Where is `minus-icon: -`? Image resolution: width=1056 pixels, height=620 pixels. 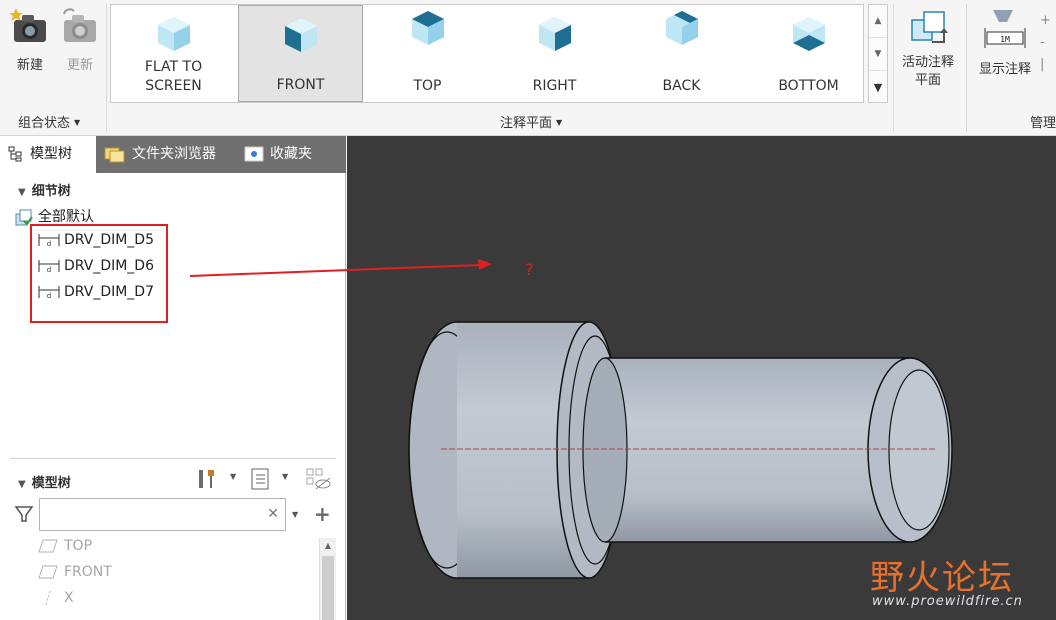
minus-icon: - is located at coordinates (1048, 43).